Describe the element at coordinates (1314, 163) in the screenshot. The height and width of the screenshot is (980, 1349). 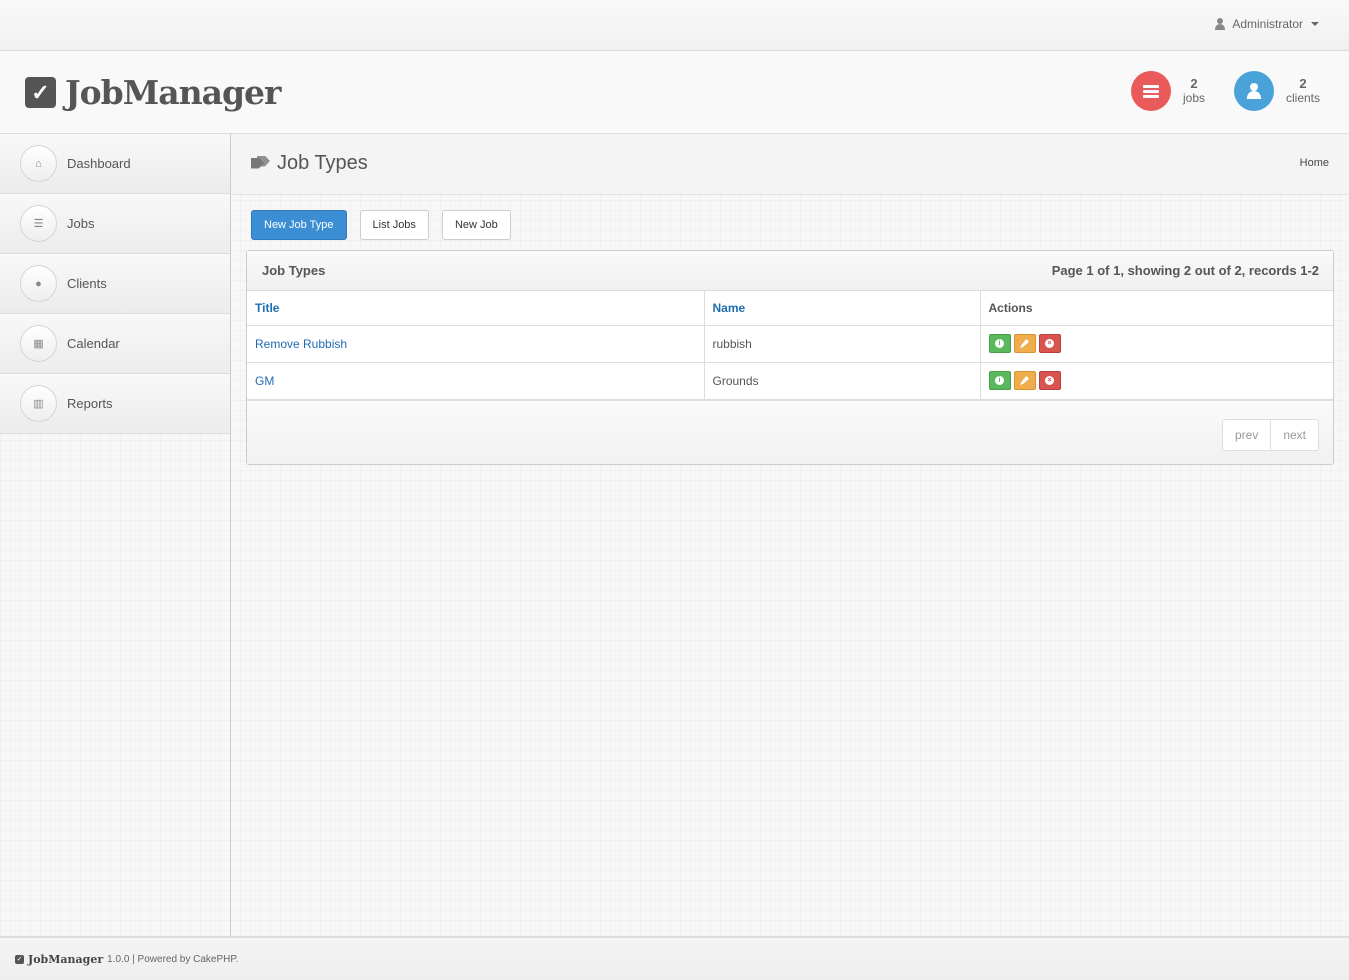
I see `breadcrumb-home: Home` at that location.